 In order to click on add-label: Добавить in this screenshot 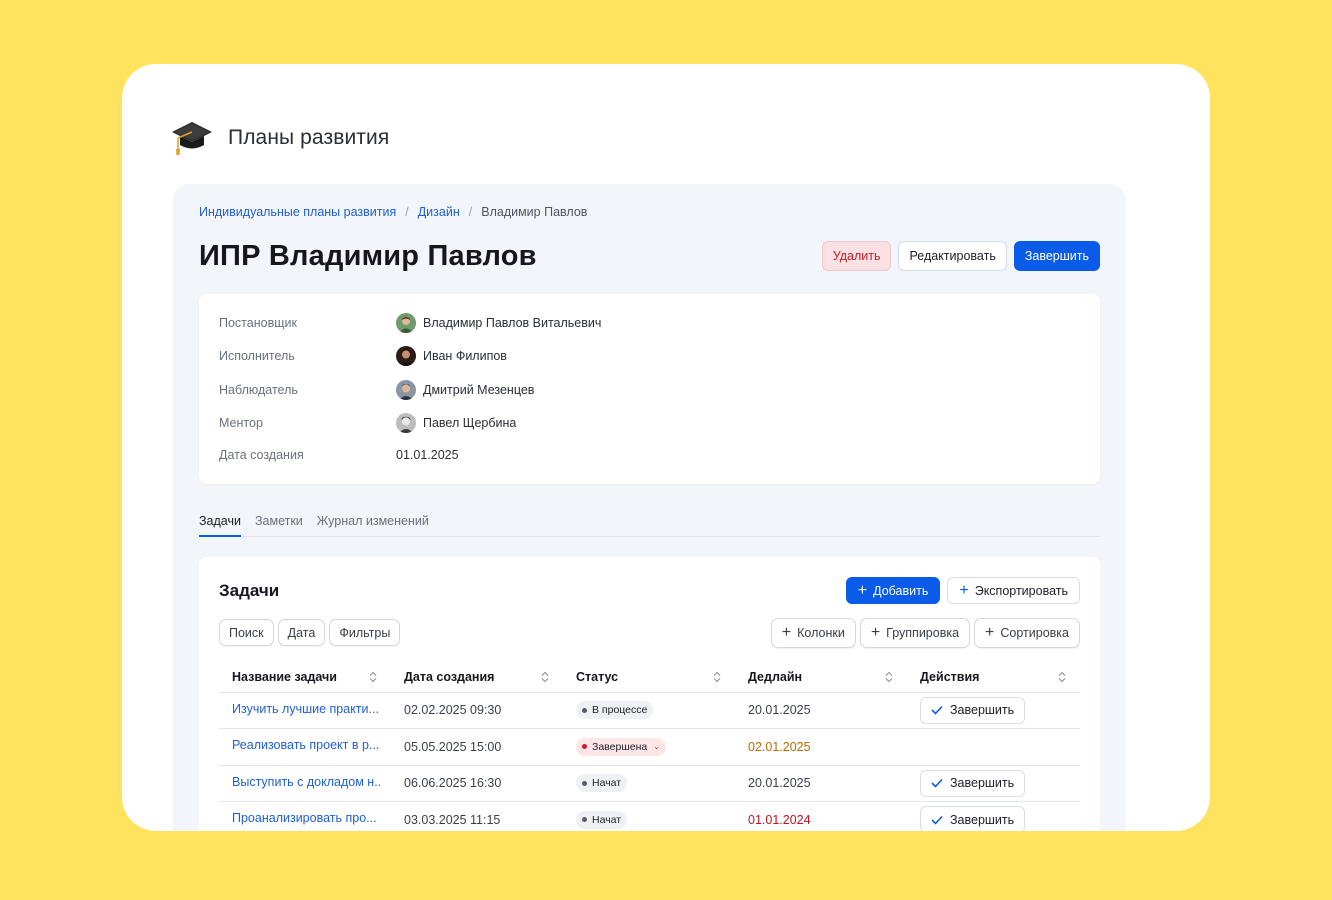, I will do `click(901, 590)`.